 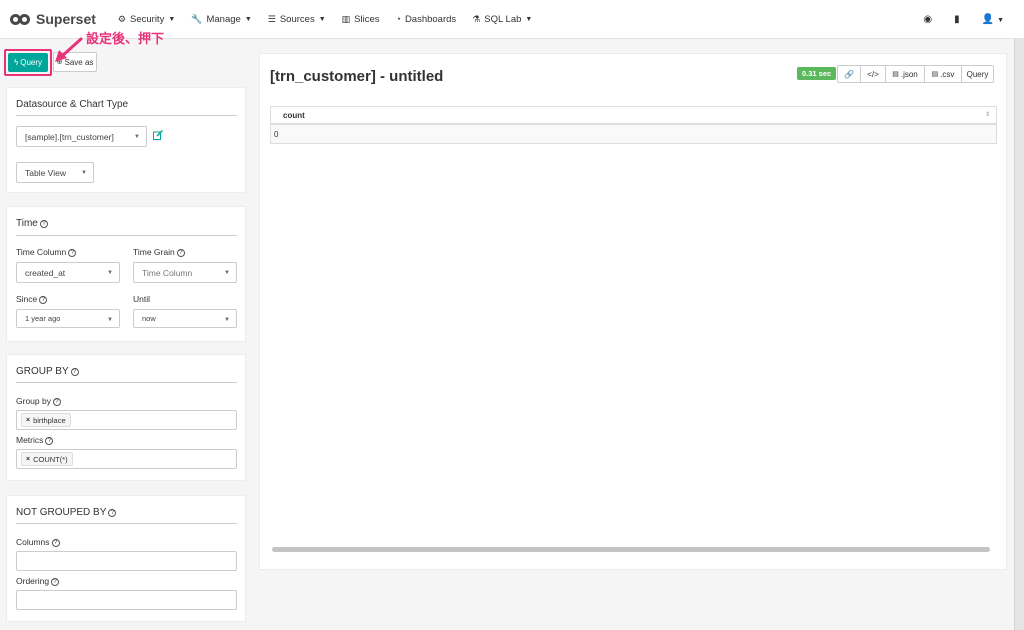 I want to click on datasource-select: [sample].[trn_customer] ▼, so click(x=81, y=136).